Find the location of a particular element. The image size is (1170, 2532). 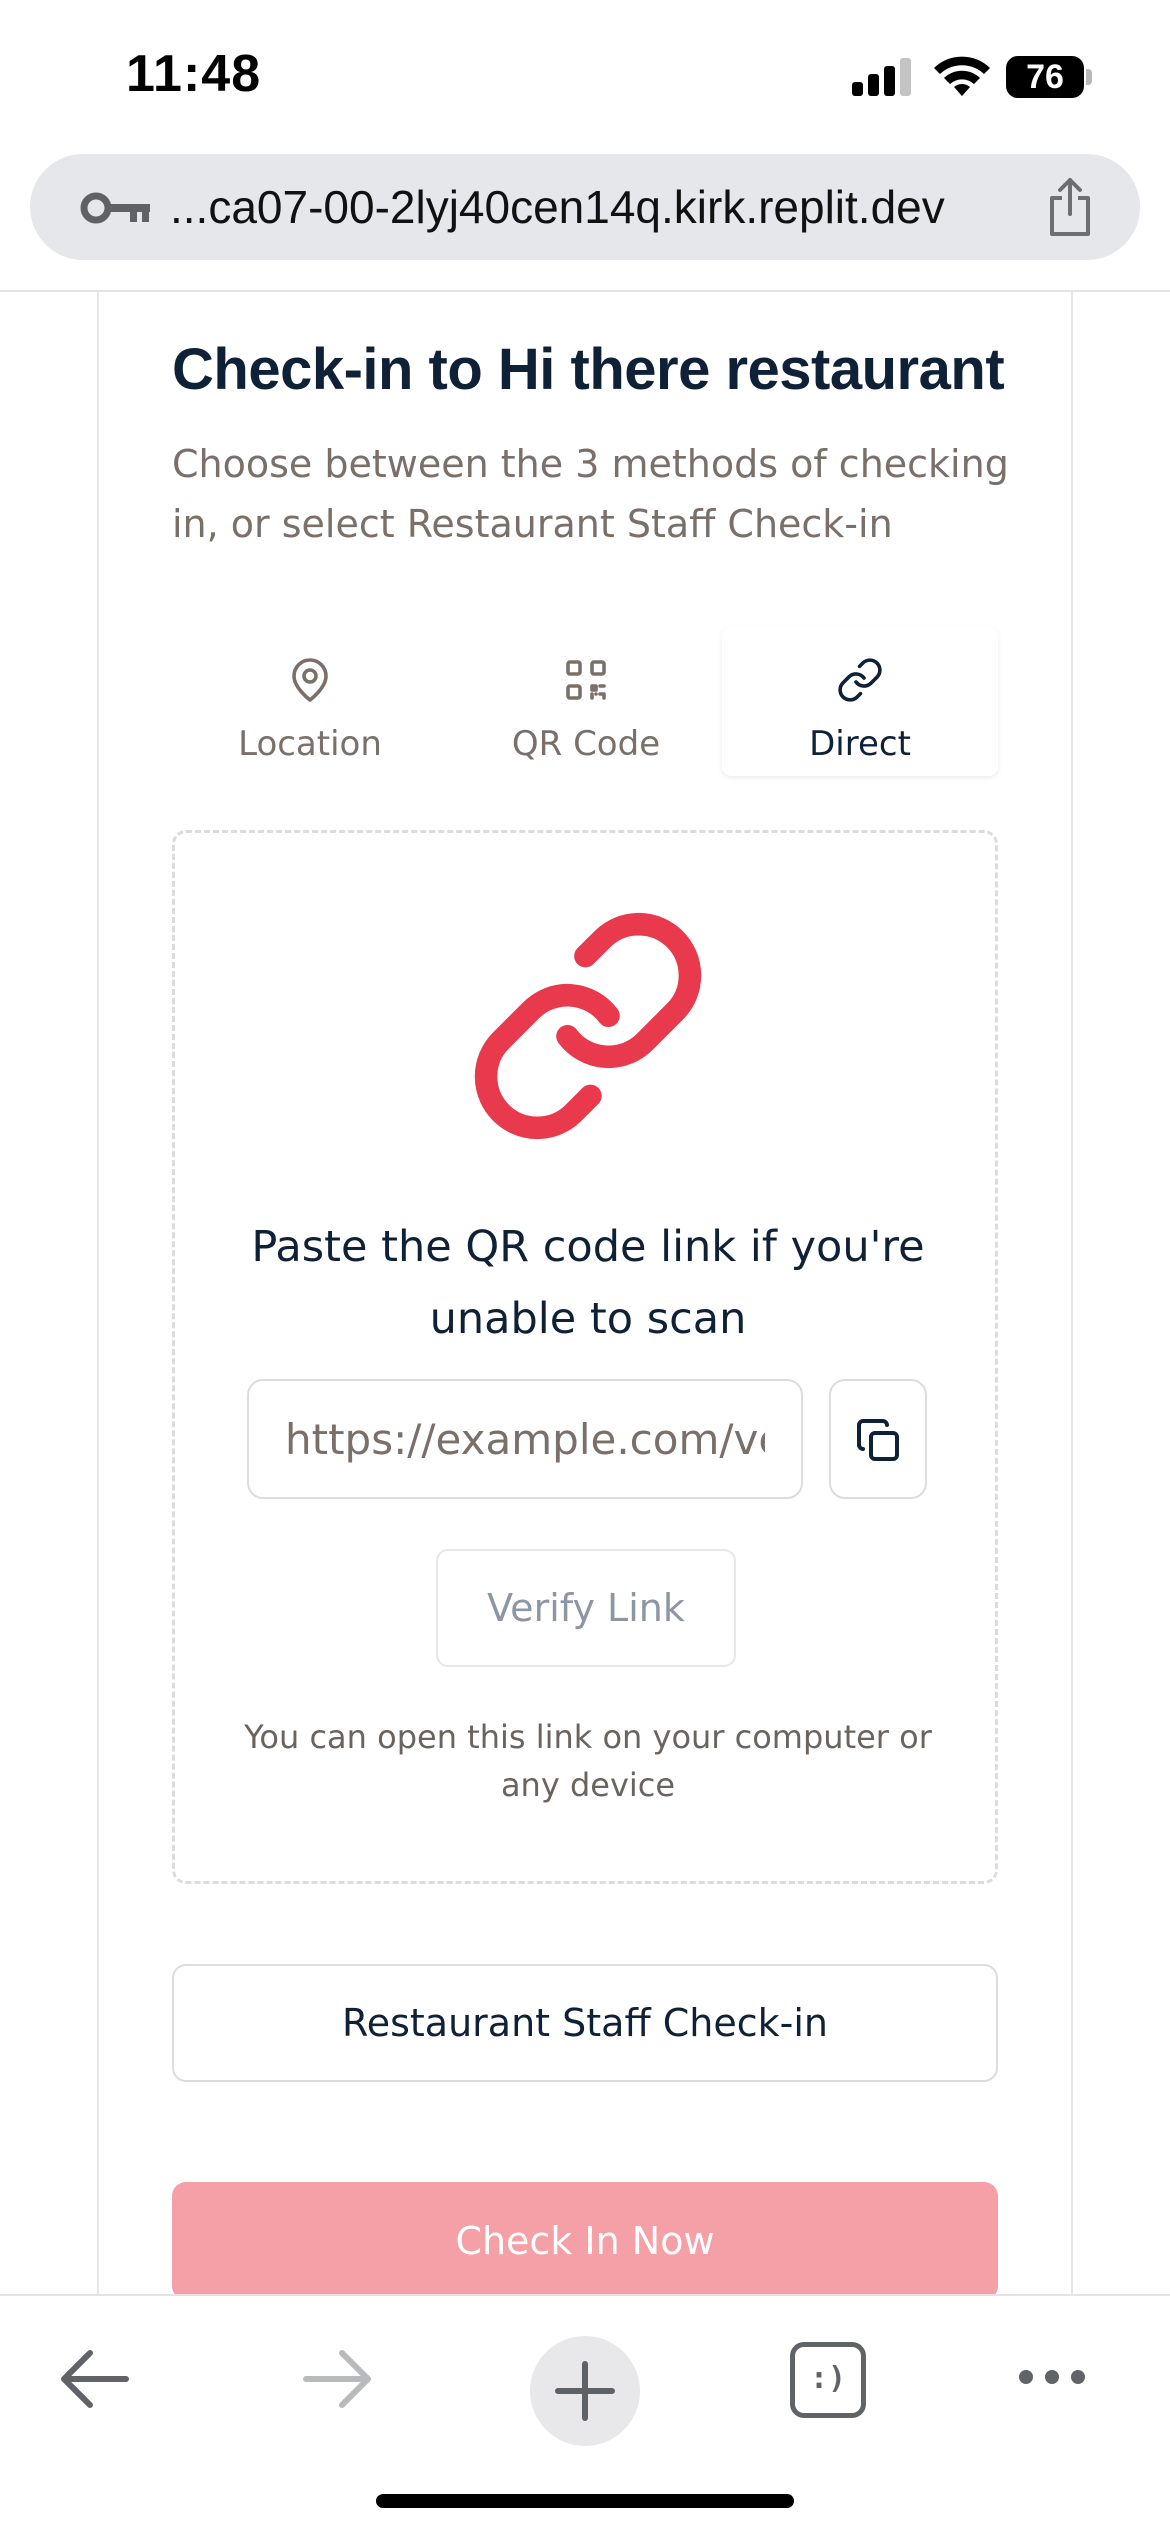

tab-qr-code-label: QR Code is located at coordinates (586, 744).